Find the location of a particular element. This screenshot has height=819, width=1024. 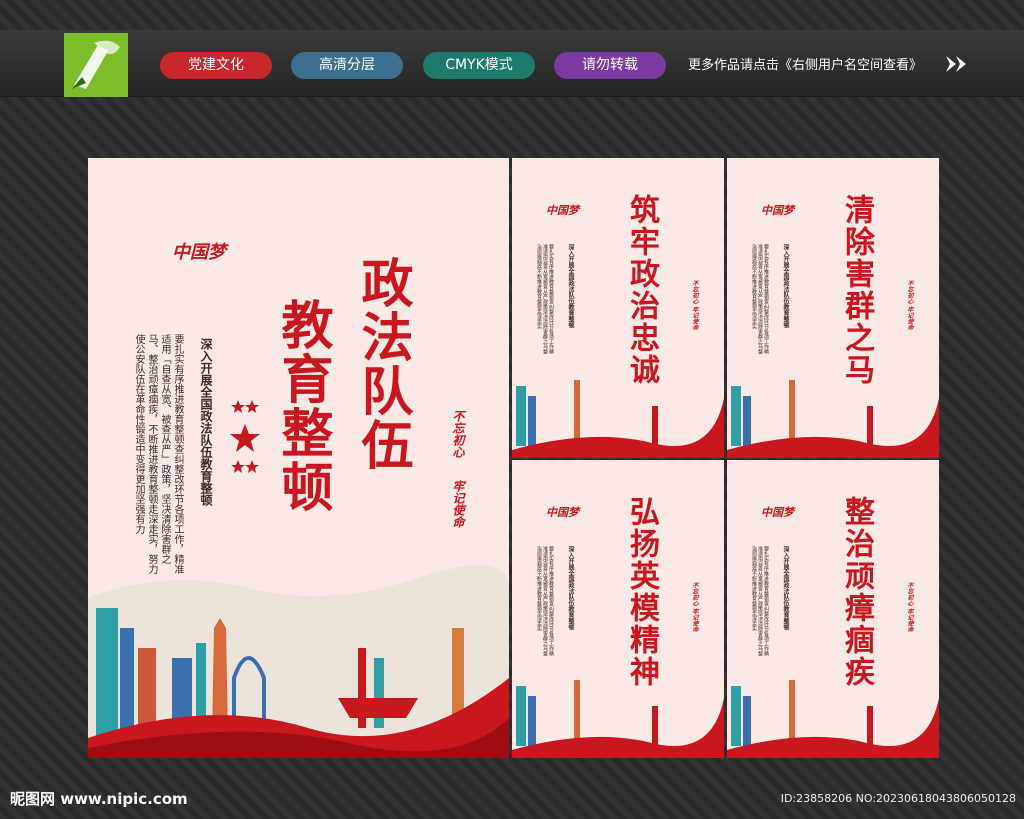

site-watermark: 昵图网 www.nipic.com is located at coordinates (99, 799).